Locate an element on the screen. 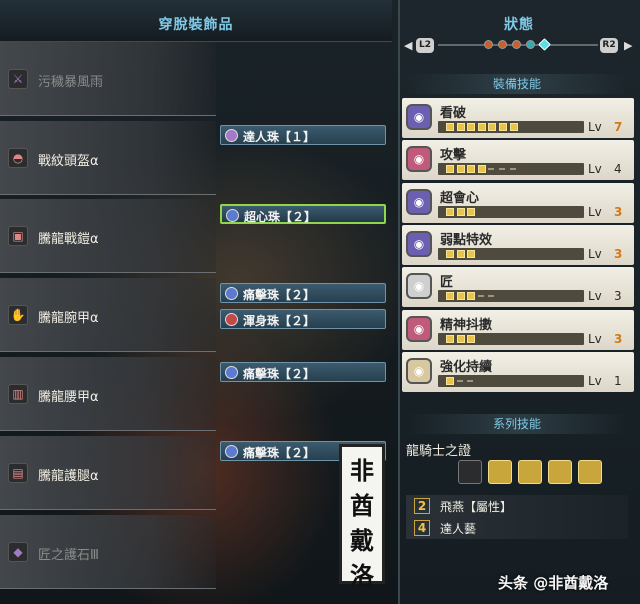  decoration-slot: 超心珠【２】 is located at coordinates (303, 214).